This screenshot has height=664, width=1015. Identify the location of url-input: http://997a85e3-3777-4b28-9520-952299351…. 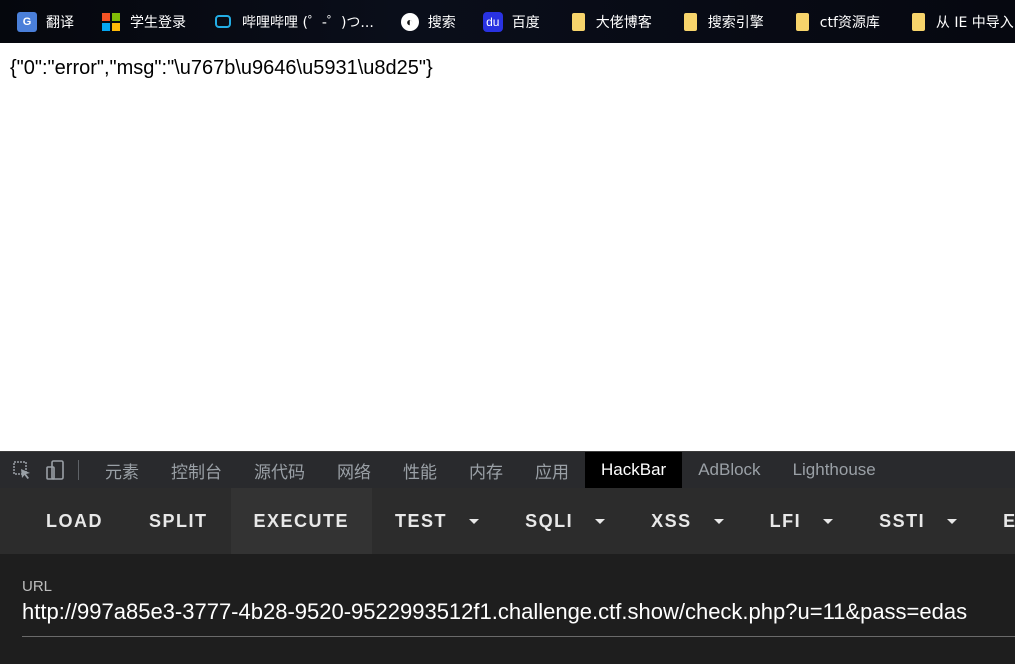
(518, 612).